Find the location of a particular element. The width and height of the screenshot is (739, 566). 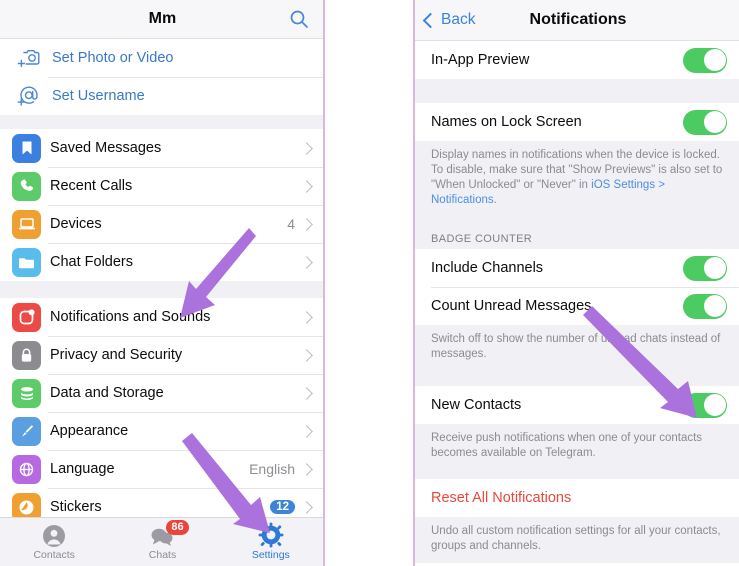

gear-icon is located at coordinates (271, 535).